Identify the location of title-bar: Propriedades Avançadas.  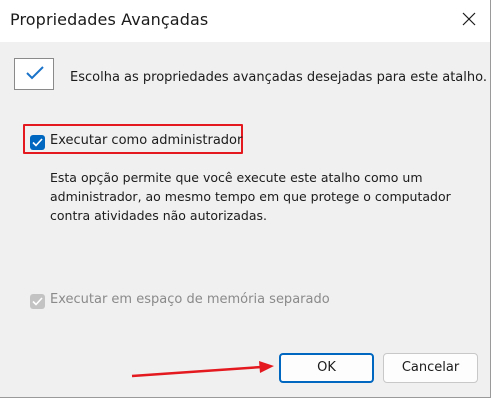
(245, 21).